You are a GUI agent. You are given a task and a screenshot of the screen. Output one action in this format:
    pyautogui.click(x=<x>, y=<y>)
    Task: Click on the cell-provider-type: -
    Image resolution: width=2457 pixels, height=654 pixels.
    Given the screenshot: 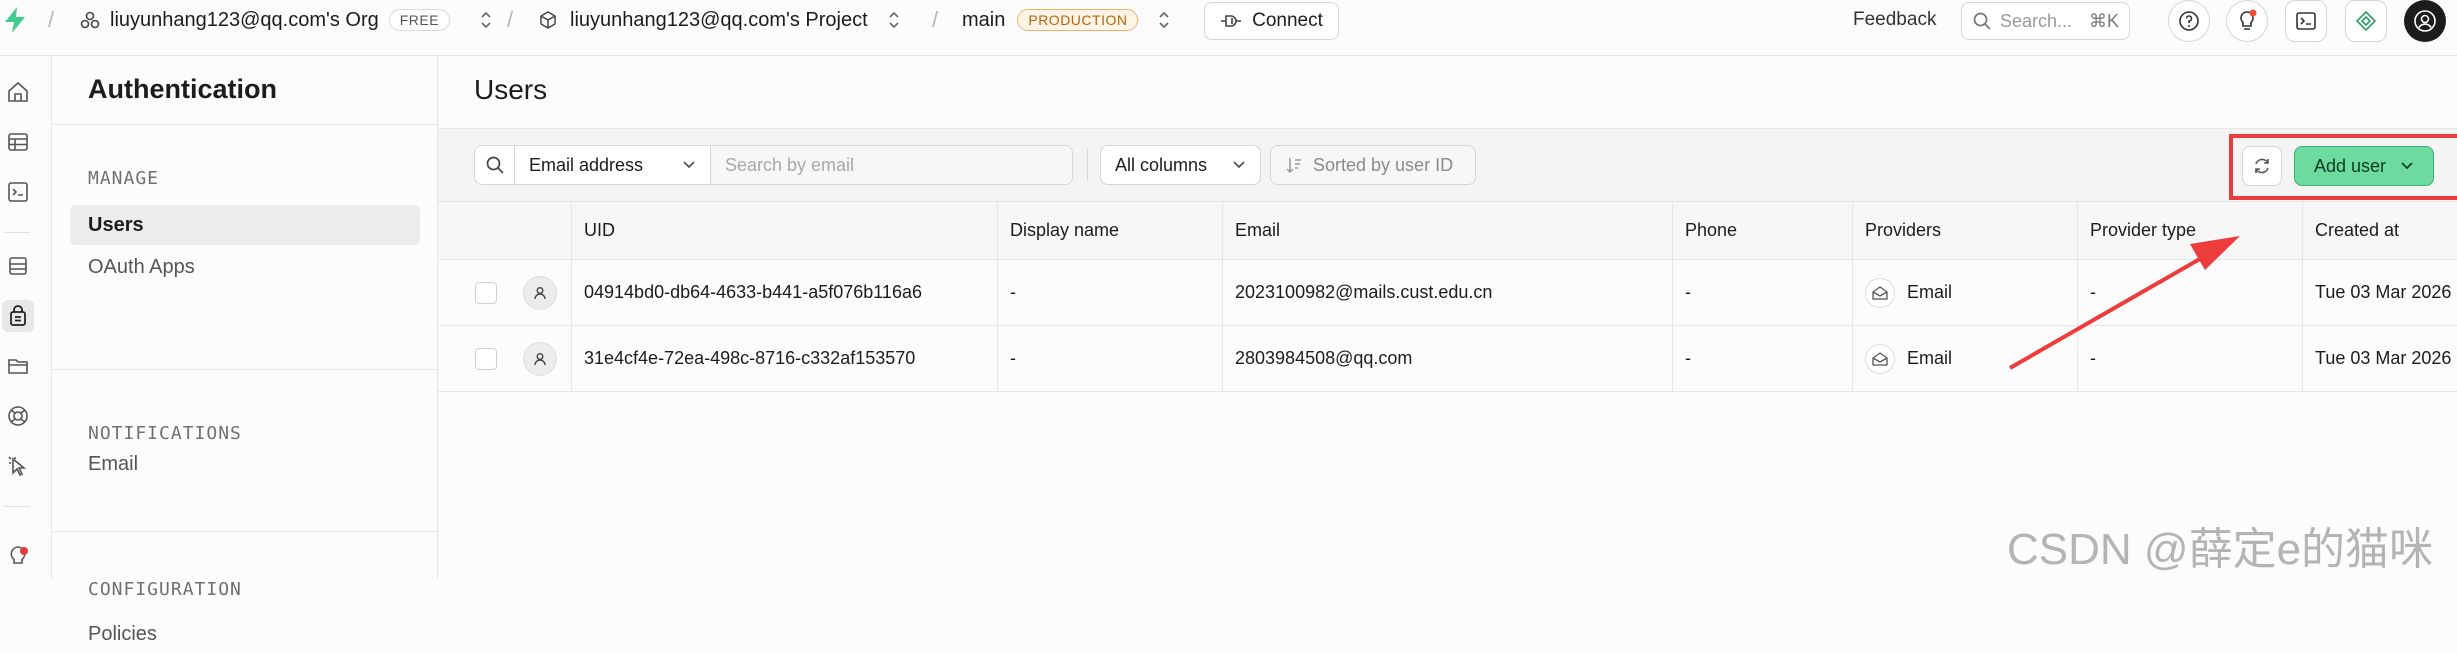 What is the action you would take?
    pyautogui.click(x=2190, y=292)
    